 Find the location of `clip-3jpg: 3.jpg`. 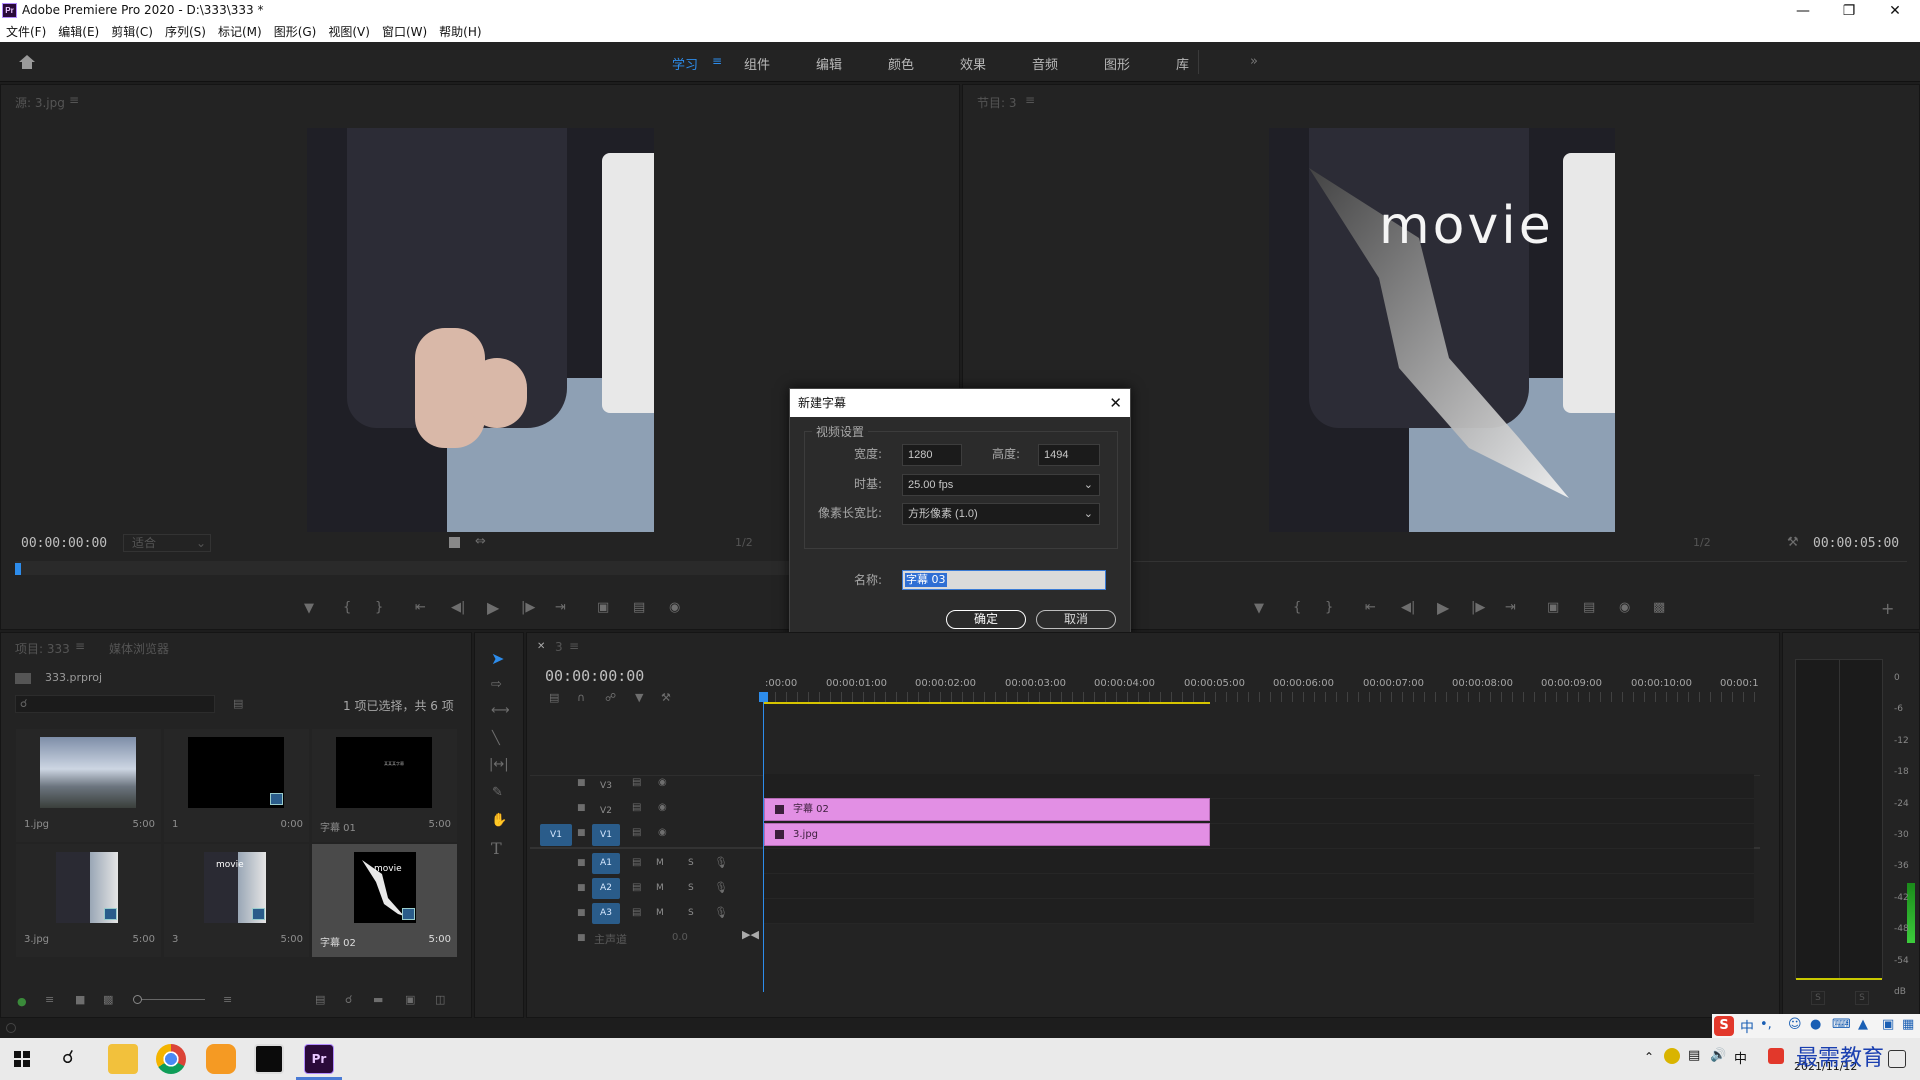

clip-3jpg: 3.jpg is located at coordinates (987, 834).